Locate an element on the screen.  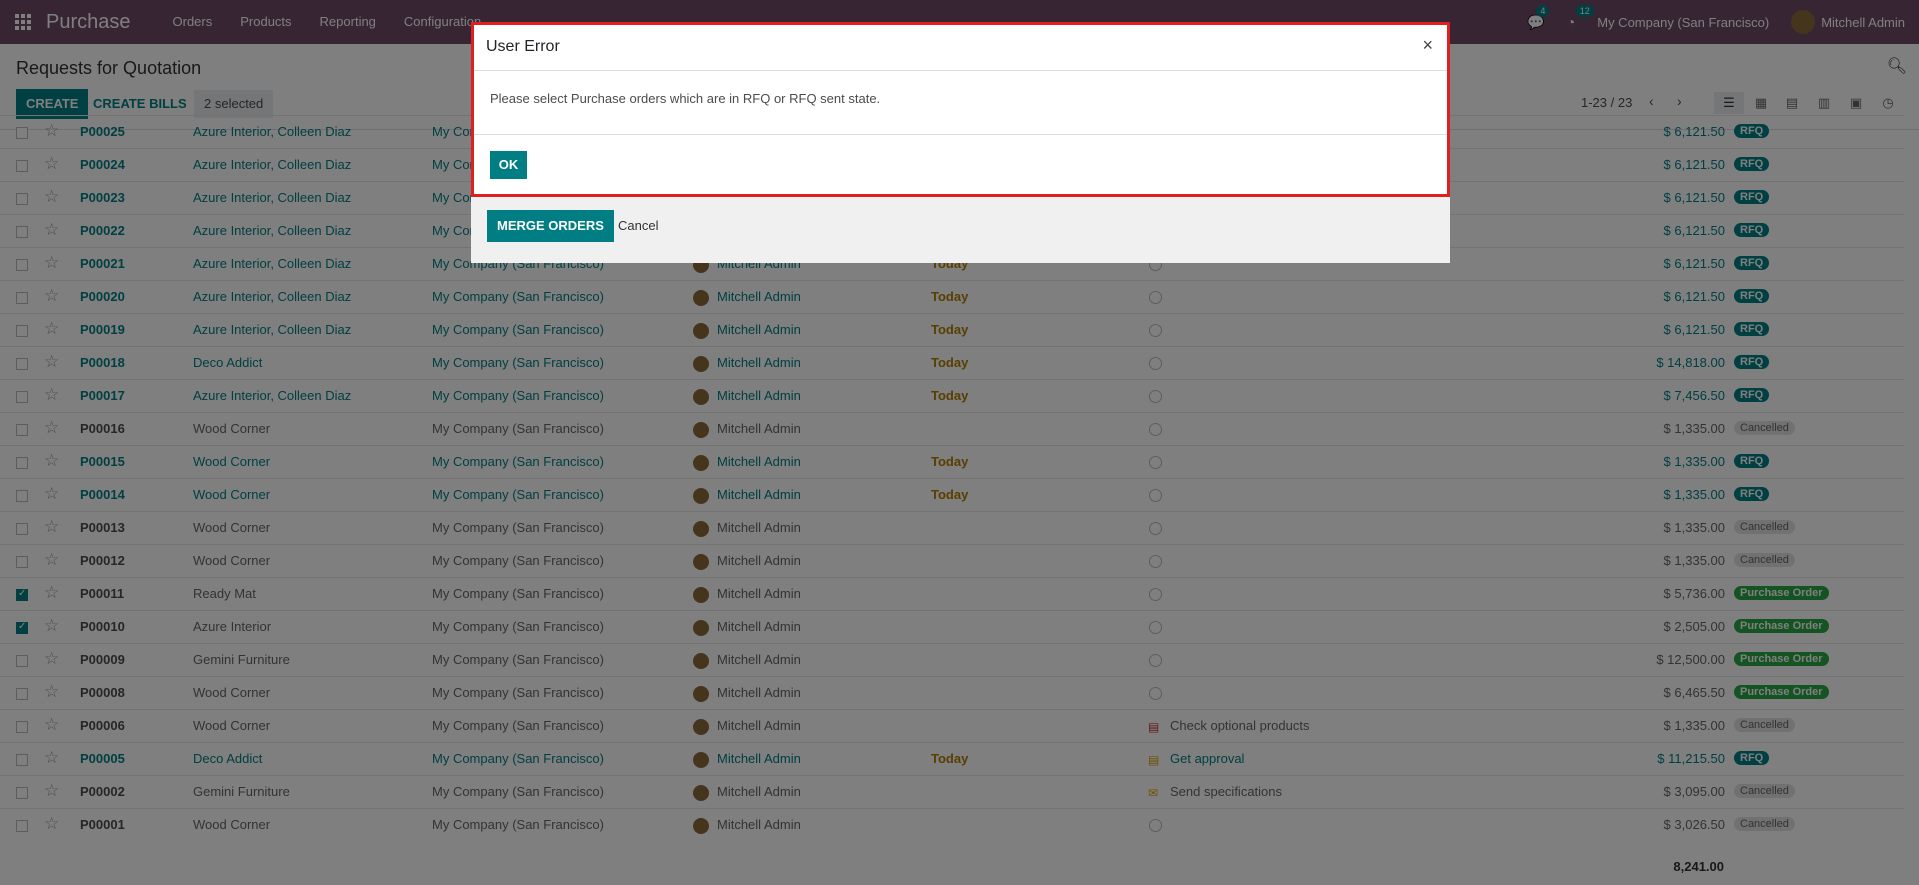
dialog-title: User Error is located at coordinates (523, 46).